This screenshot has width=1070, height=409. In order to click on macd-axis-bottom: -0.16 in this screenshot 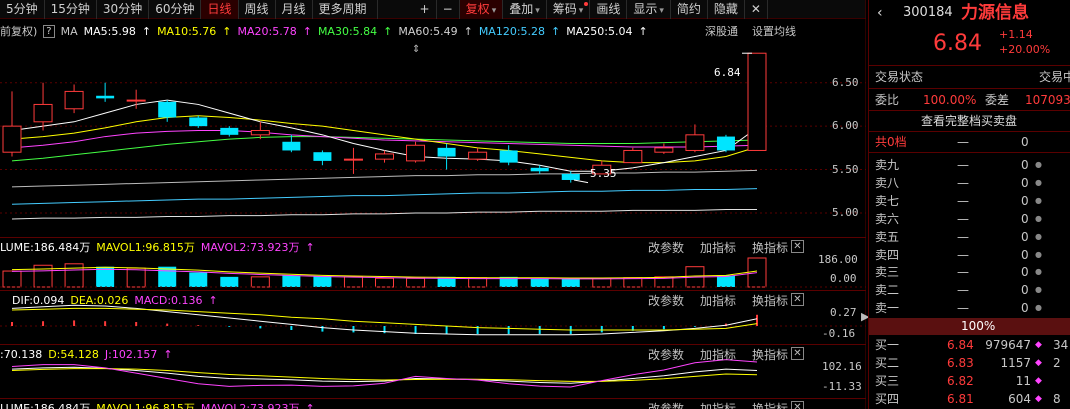, I will do `click(839, 333)`.